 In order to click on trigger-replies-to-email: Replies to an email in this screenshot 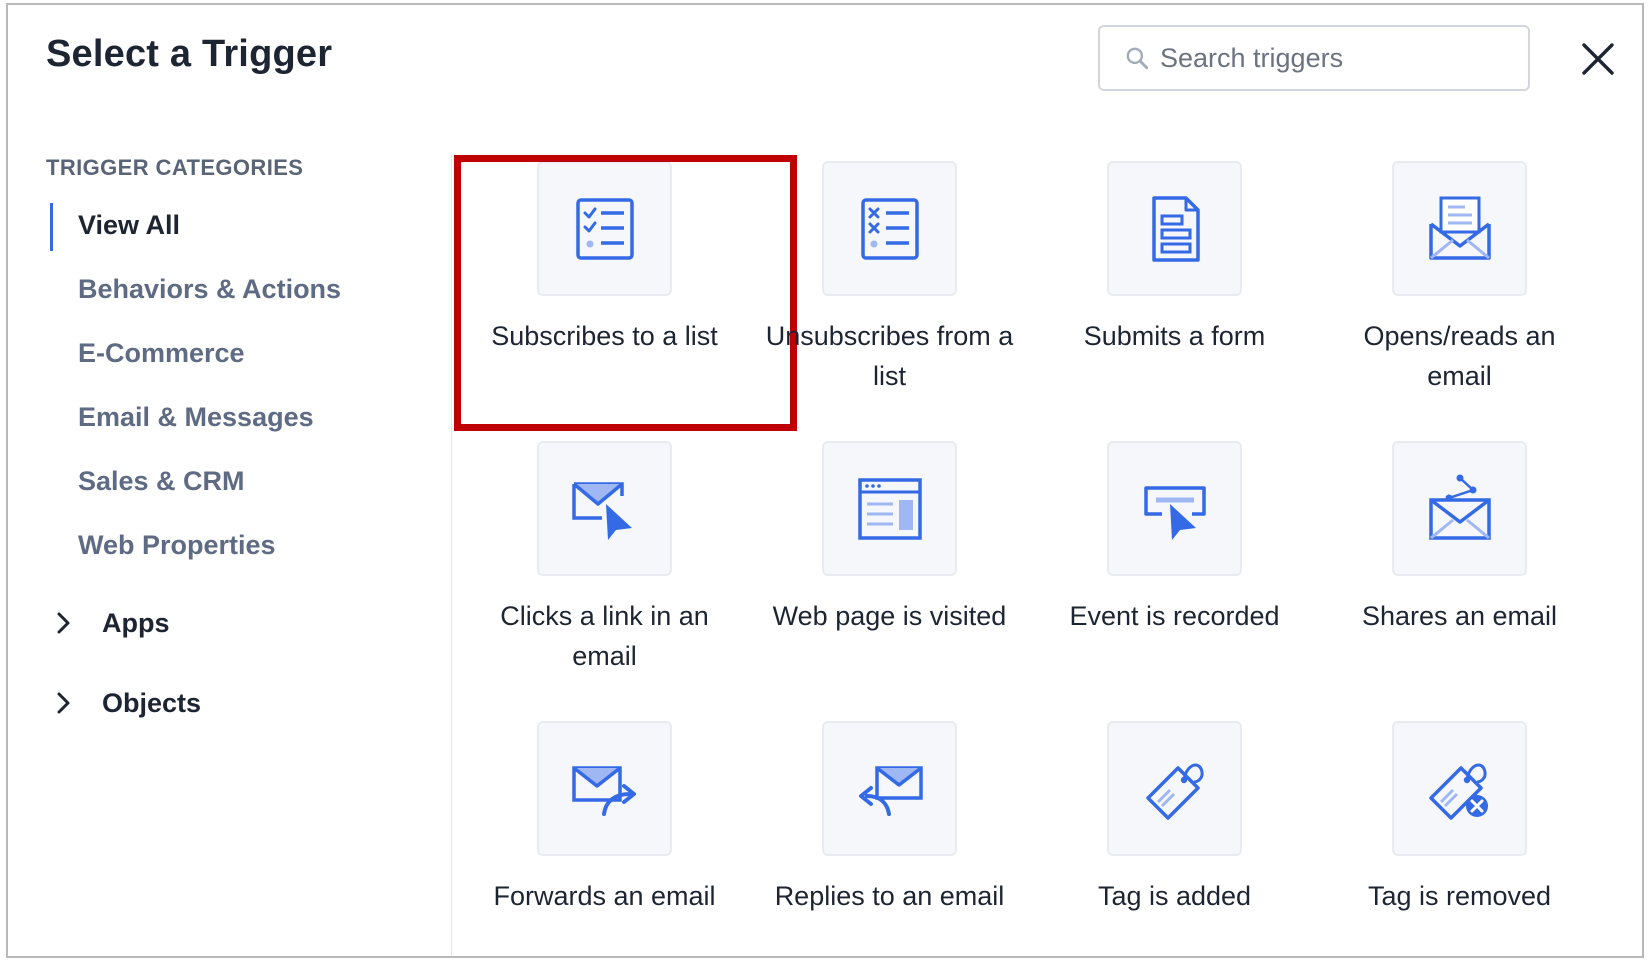, I will do `click(889, 835)`.